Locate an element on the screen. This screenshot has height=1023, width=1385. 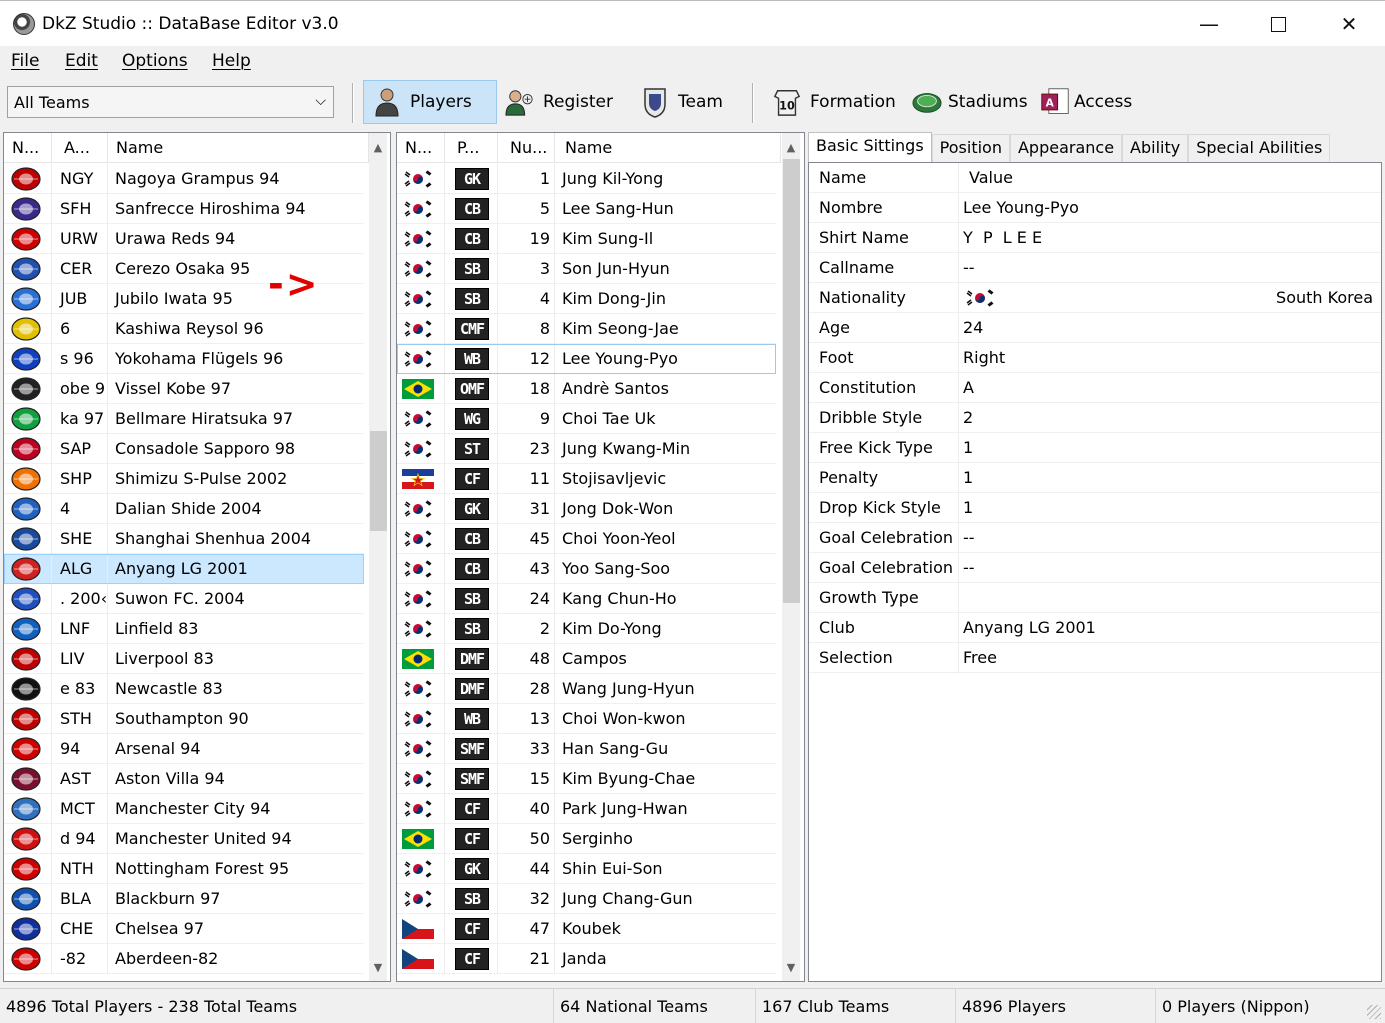
menu-help: Help is located at coordinates (231, 61).